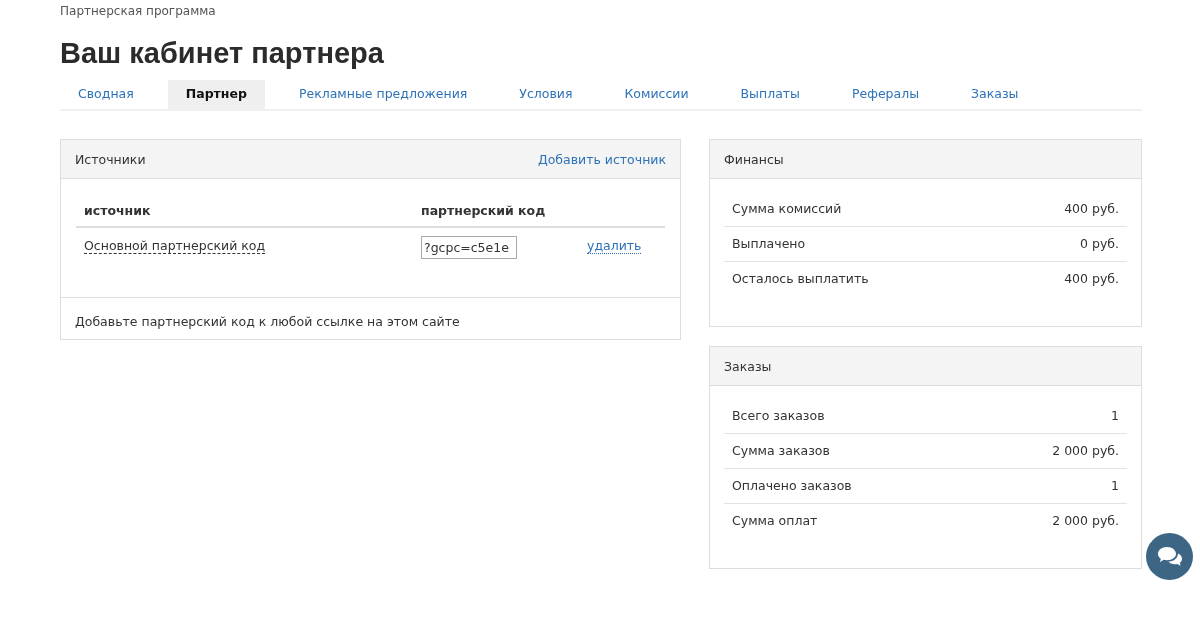 This screenshot has height=617, width=1200. What do you see at coordinates (769, 243) in the screenshot?
I see `stat-label: Выплачено` at bounding box center [769, 243].